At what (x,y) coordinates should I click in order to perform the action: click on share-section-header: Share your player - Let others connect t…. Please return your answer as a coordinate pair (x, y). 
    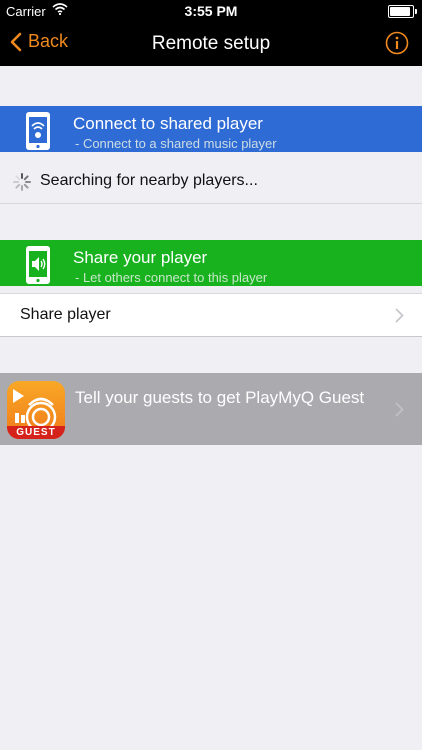
    Looking at the image, I should click on (211, 263).